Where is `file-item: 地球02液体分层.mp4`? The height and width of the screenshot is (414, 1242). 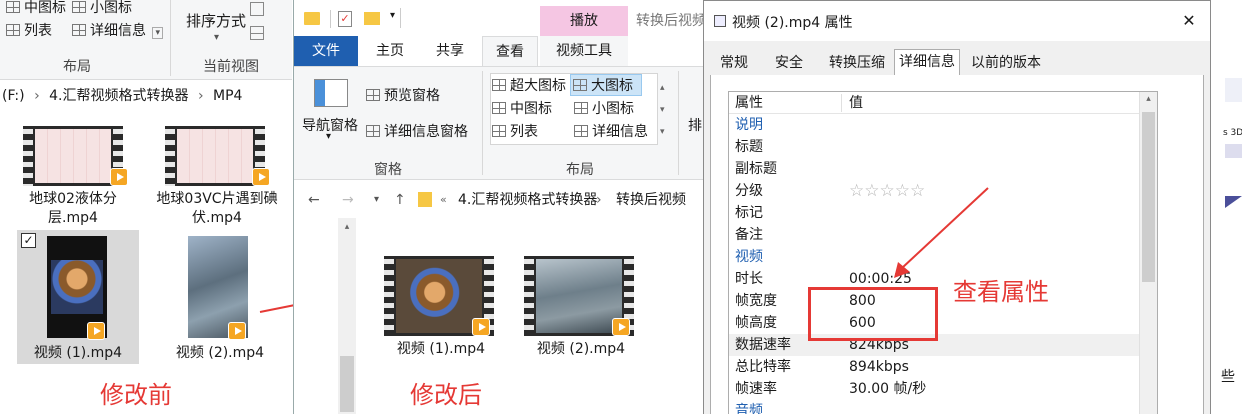
file-item: 地球02液体分层.mp4 is located at coordinates (73, 175).